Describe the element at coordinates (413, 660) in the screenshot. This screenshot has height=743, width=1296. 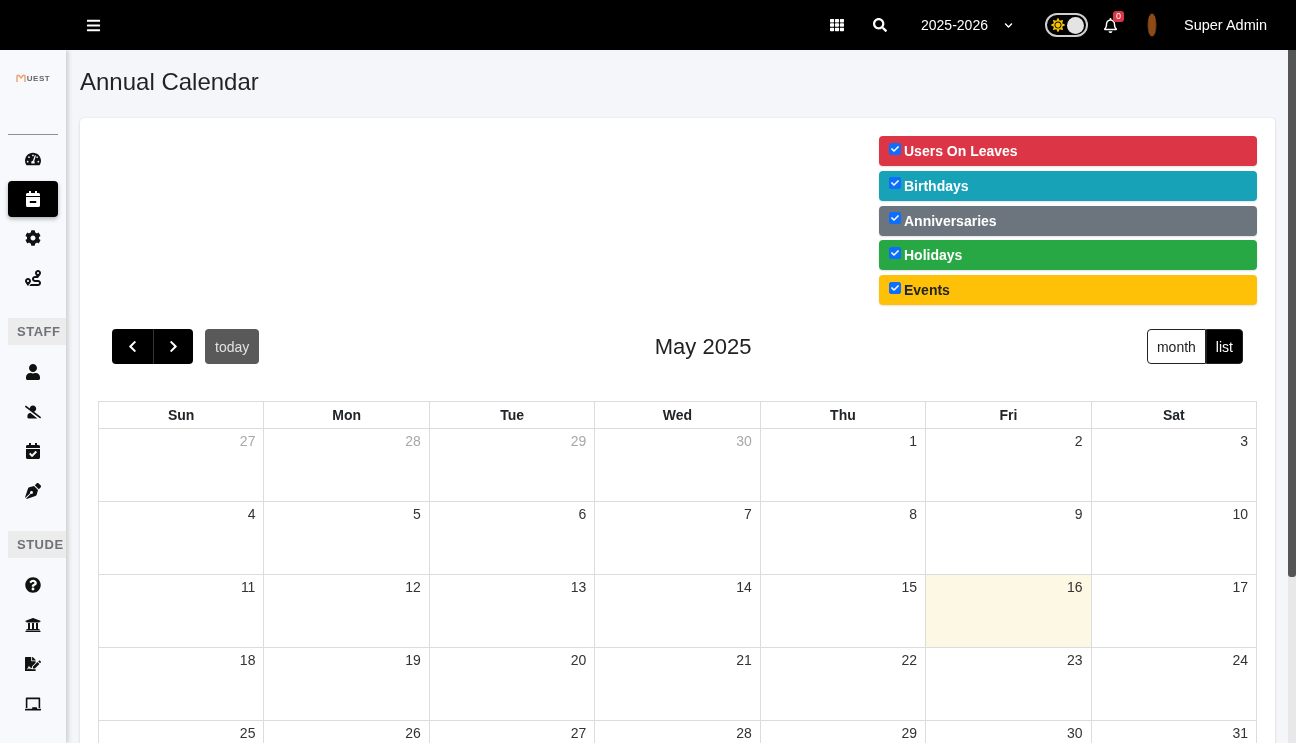
I see `day-number: 19` at that location.